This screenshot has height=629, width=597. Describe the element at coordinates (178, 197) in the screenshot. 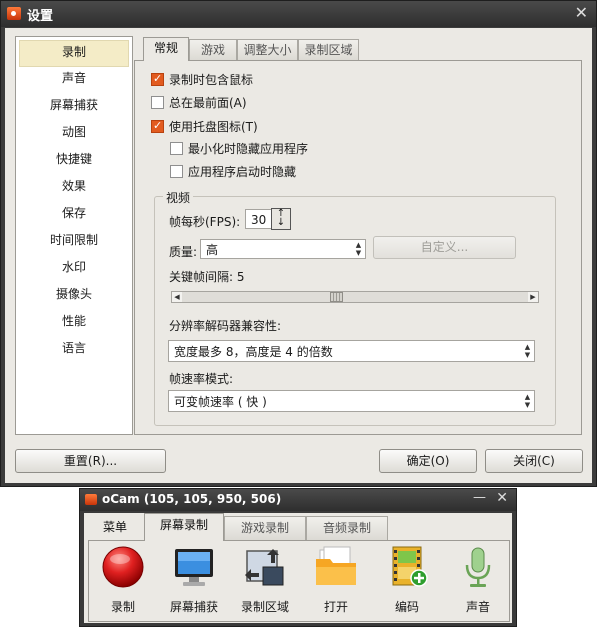

I see `video-group-title: 视频` at that location.